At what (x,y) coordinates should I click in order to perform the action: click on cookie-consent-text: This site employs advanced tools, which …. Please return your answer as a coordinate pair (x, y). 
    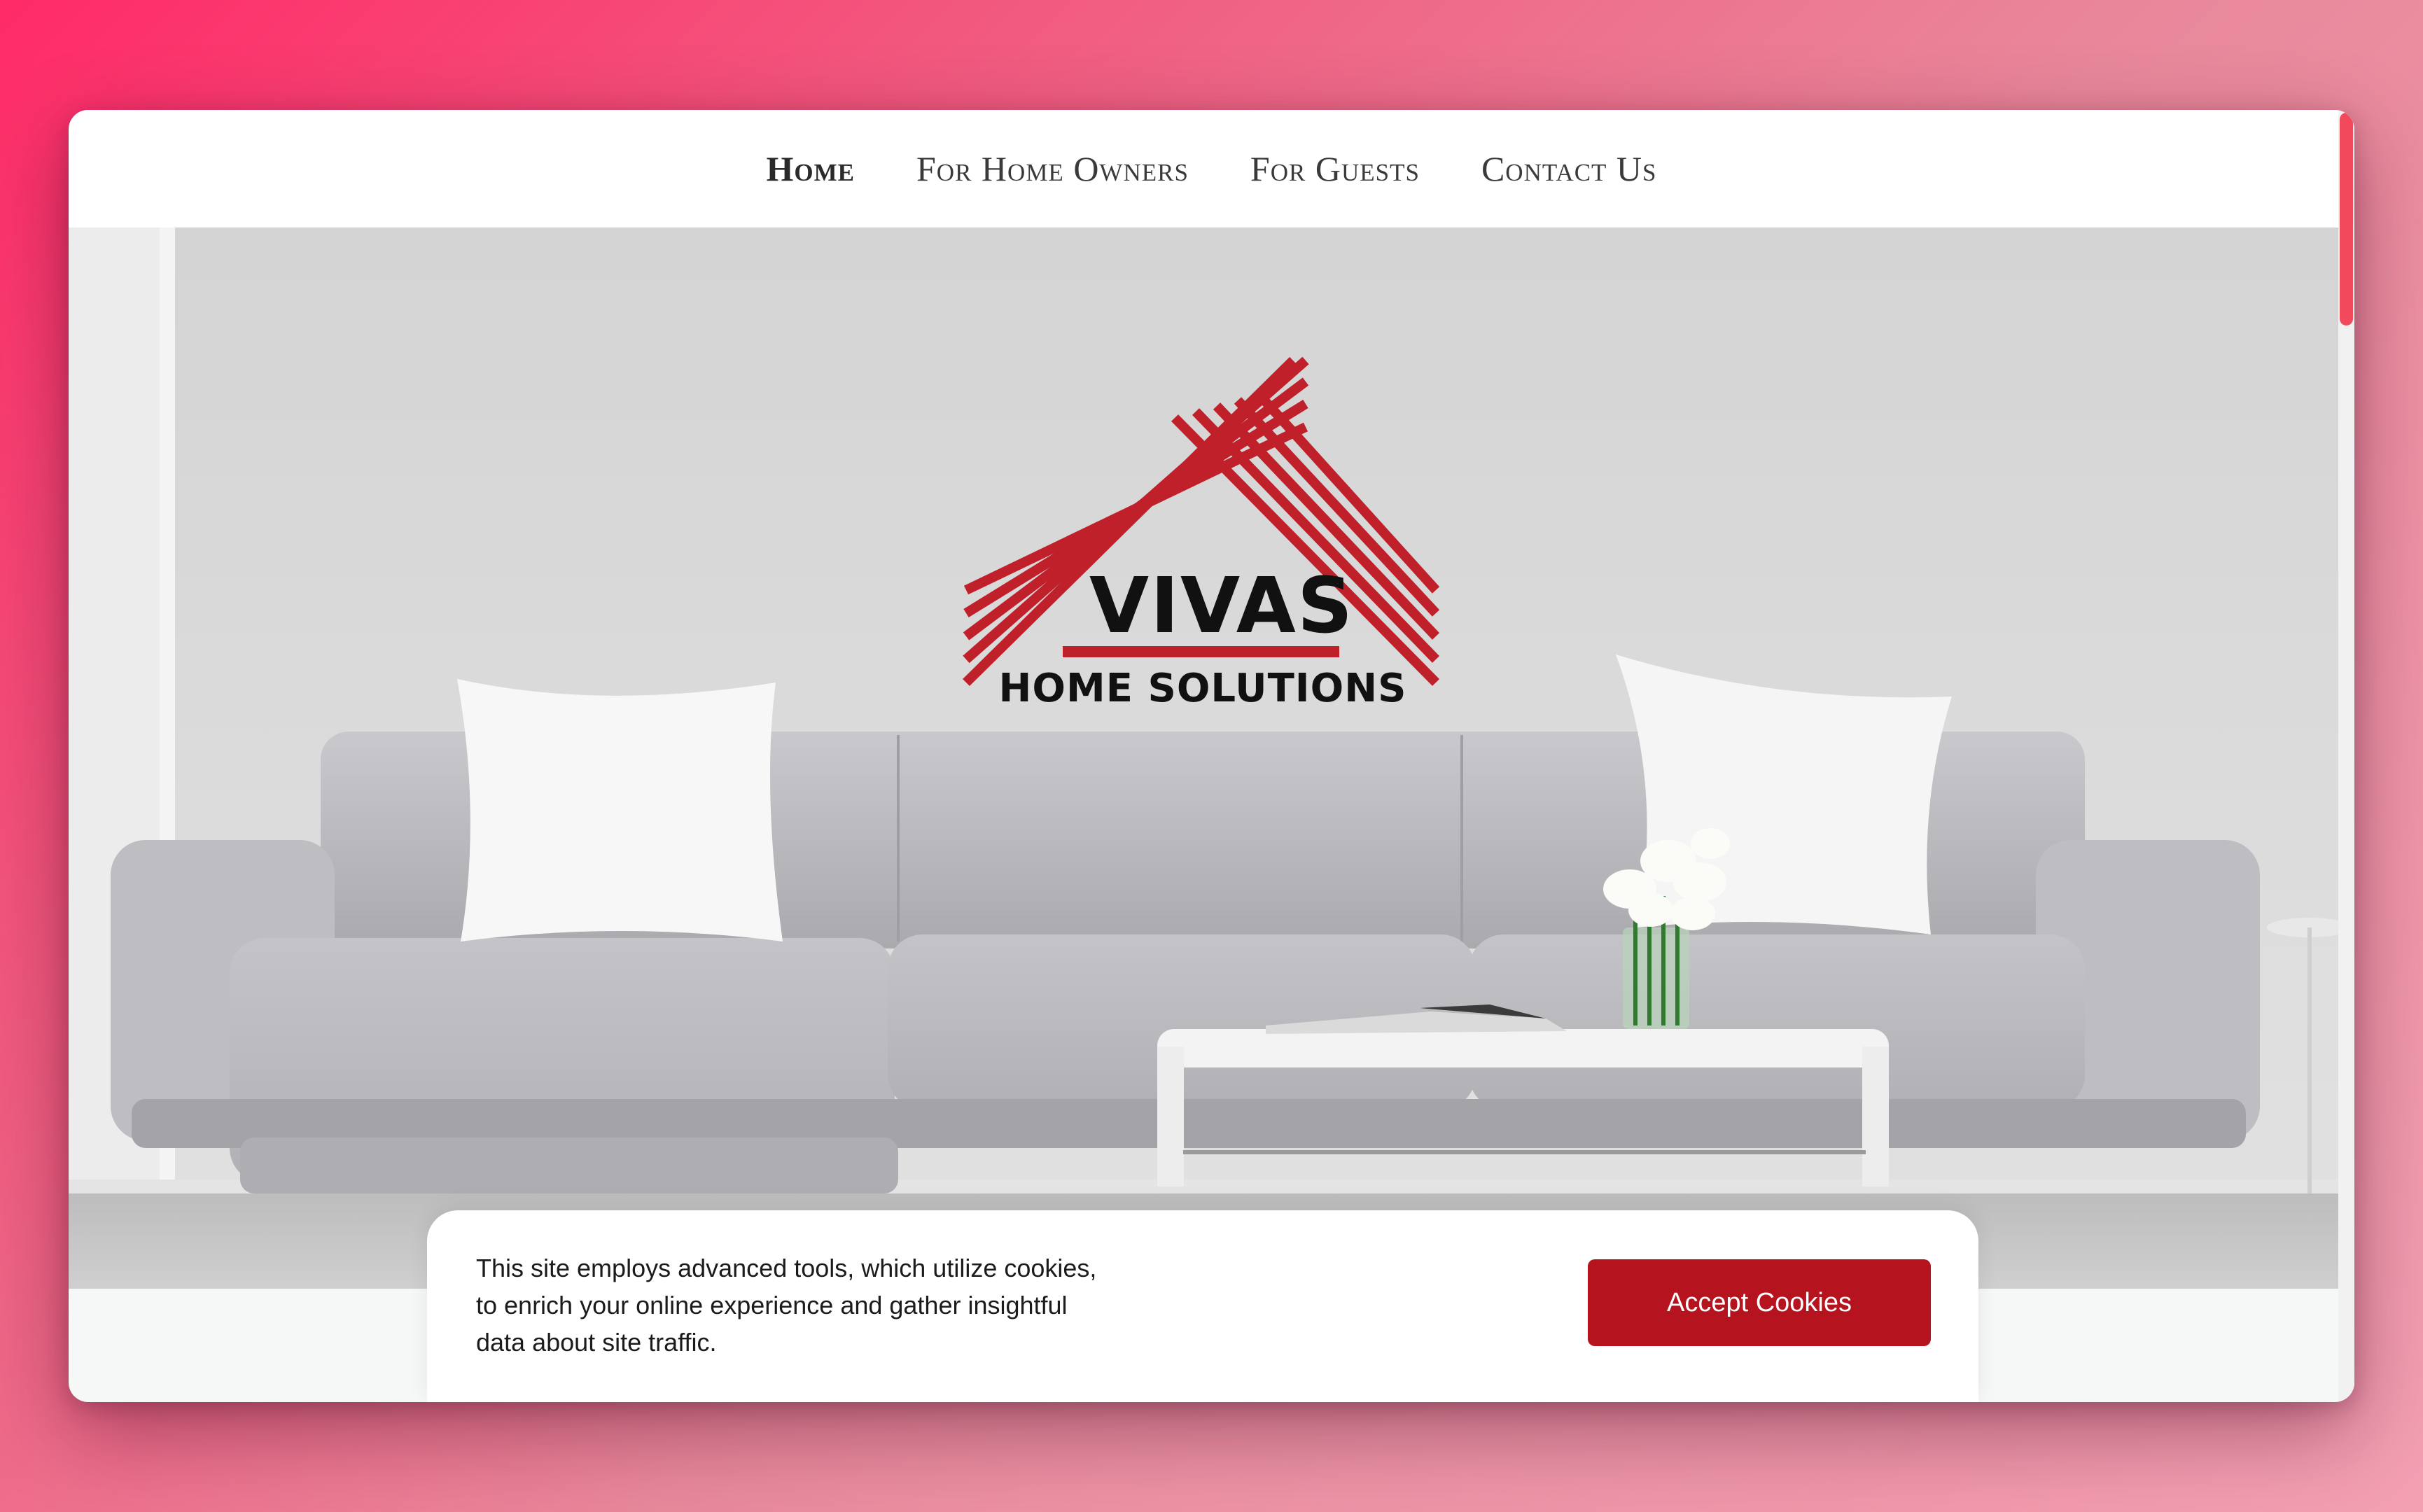
    Looking at the image, I should click on (786, 1305).